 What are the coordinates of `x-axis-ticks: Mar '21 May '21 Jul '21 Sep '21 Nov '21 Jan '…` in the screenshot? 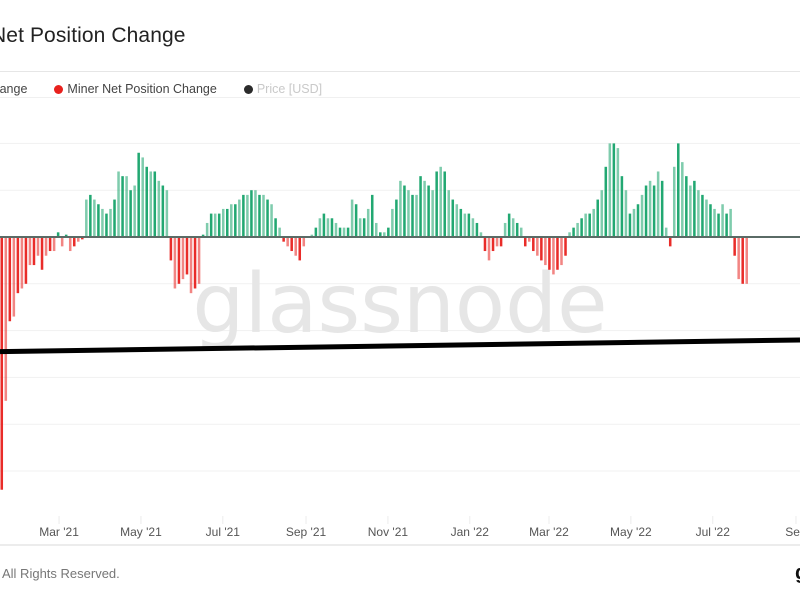 It's located at (419, 527).